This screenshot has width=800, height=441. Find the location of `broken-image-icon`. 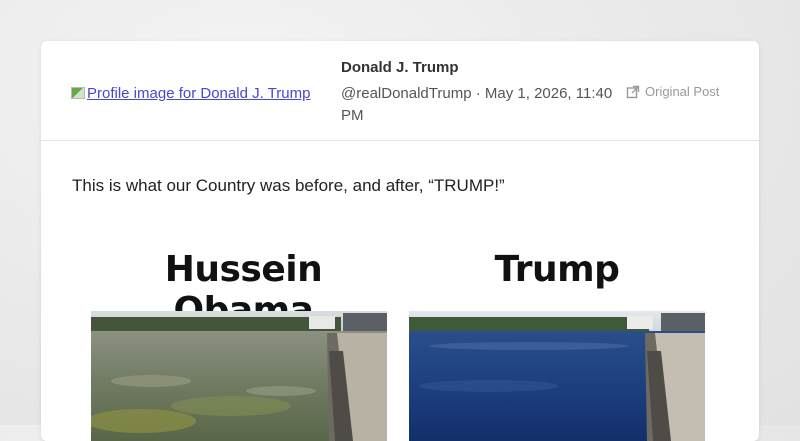

broken-image-icon is located at coordinates (78, 93).